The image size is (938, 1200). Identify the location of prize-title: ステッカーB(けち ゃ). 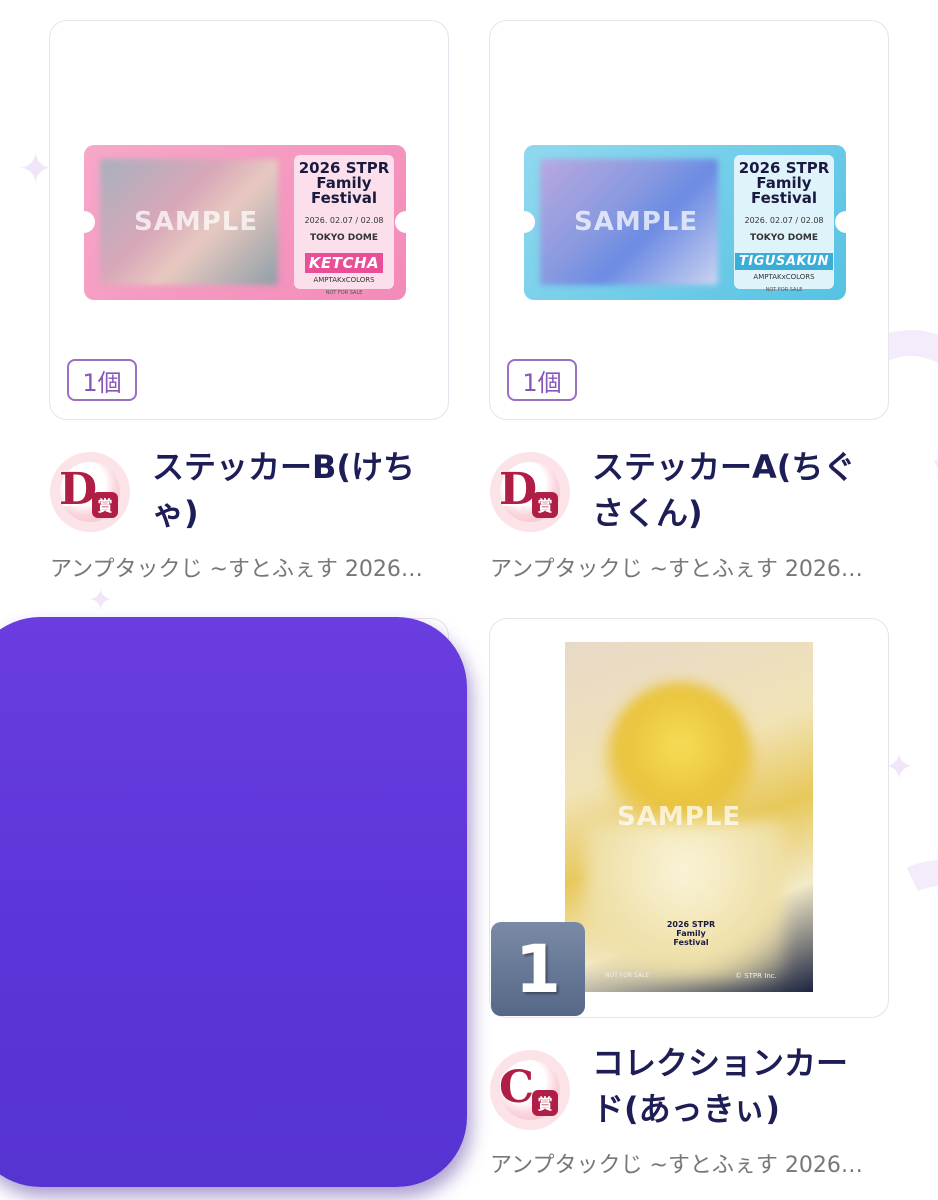
(302, 490).